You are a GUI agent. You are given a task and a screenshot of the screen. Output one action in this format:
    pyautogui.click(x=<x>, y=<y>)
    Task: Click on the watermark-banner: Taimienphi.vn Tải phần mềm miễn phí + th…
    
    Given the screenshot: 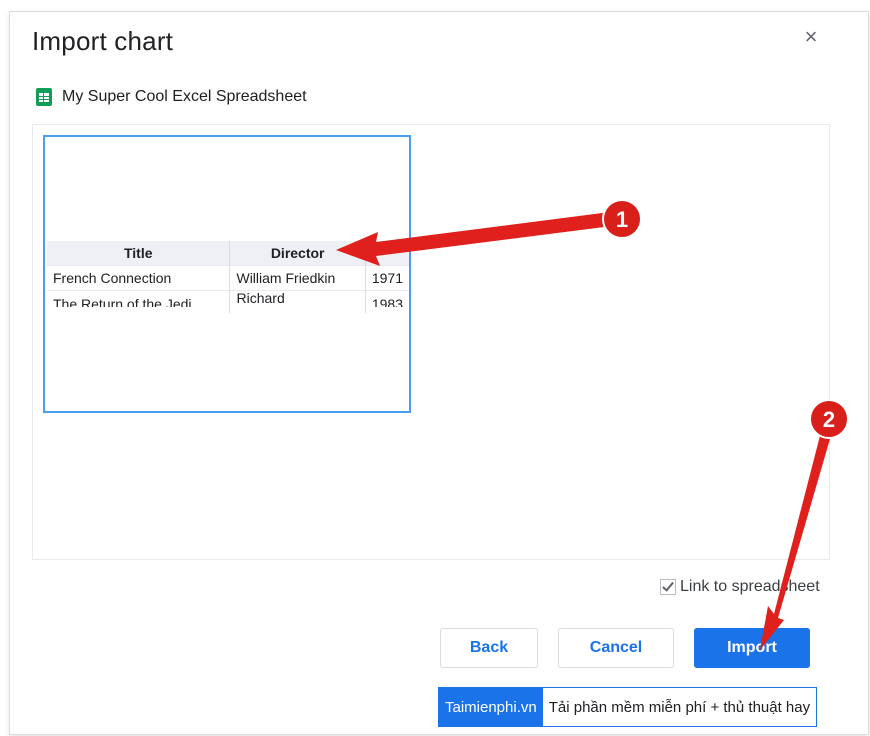 What is the action you would take?
    pyautogui.click(x=628, y=707)
    